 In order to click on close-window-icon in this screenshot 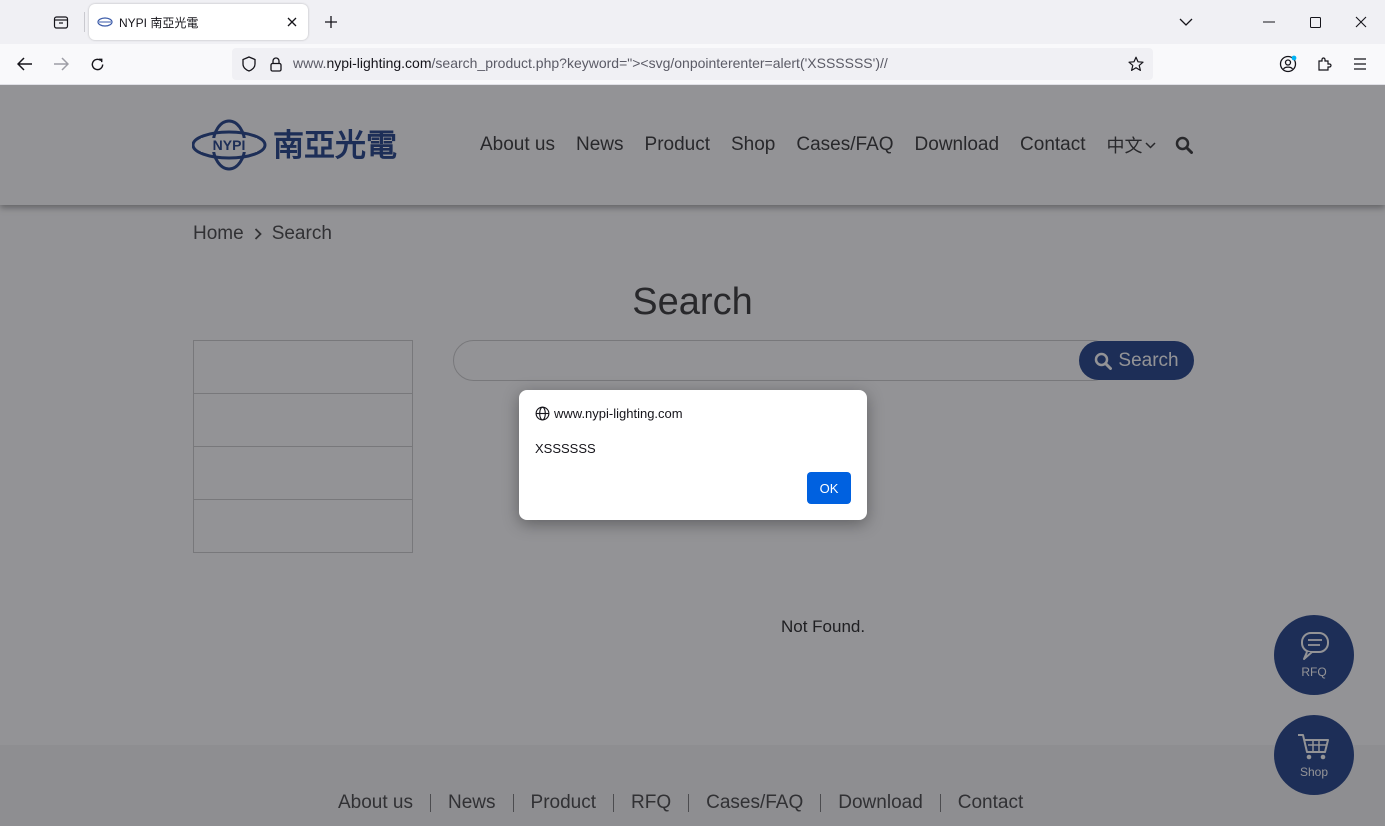, I will do `click(1361, 22)`.